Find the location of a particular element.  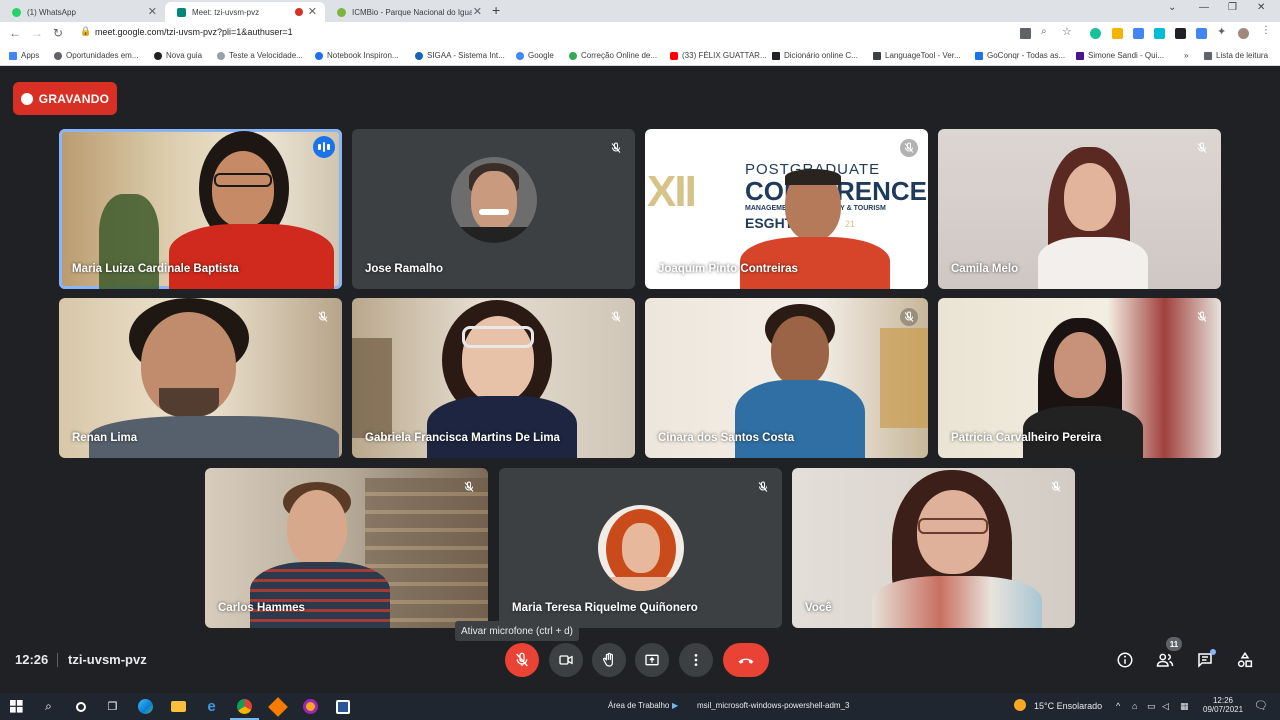

google-icon is located at coordinates (520, 55).